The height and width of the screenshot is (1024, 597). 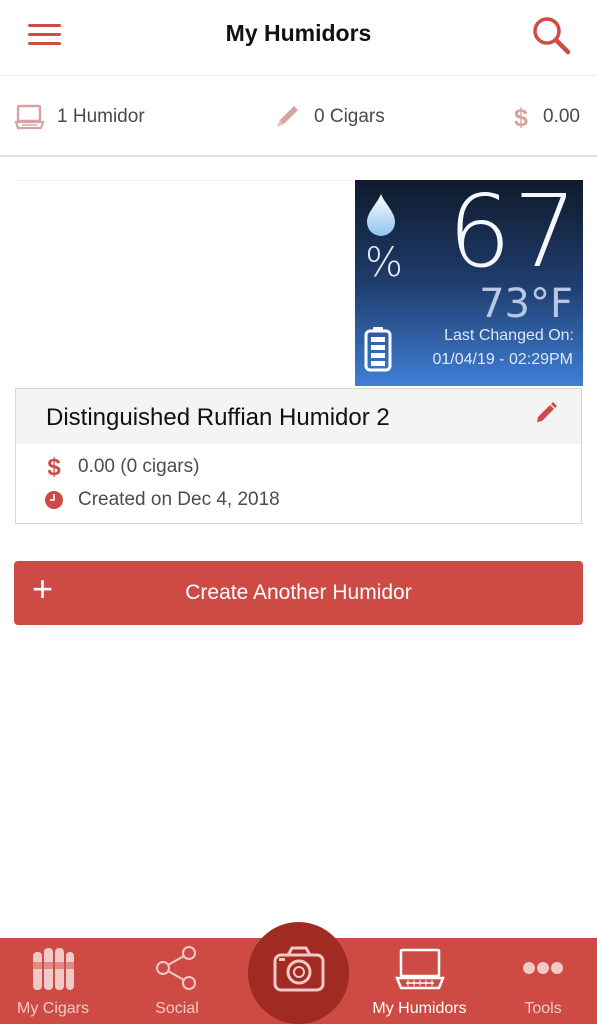 I want to click on last-changed-label: Last Changed On:, so click(x=509, y=335).